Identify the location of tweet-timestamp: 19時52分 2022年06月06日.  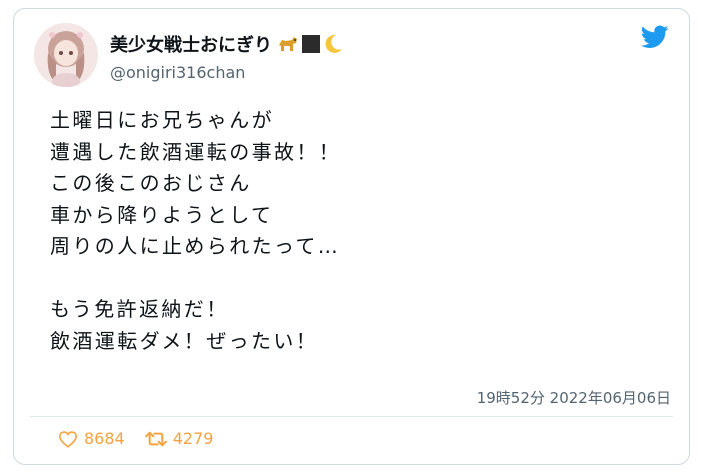
(574, 397).